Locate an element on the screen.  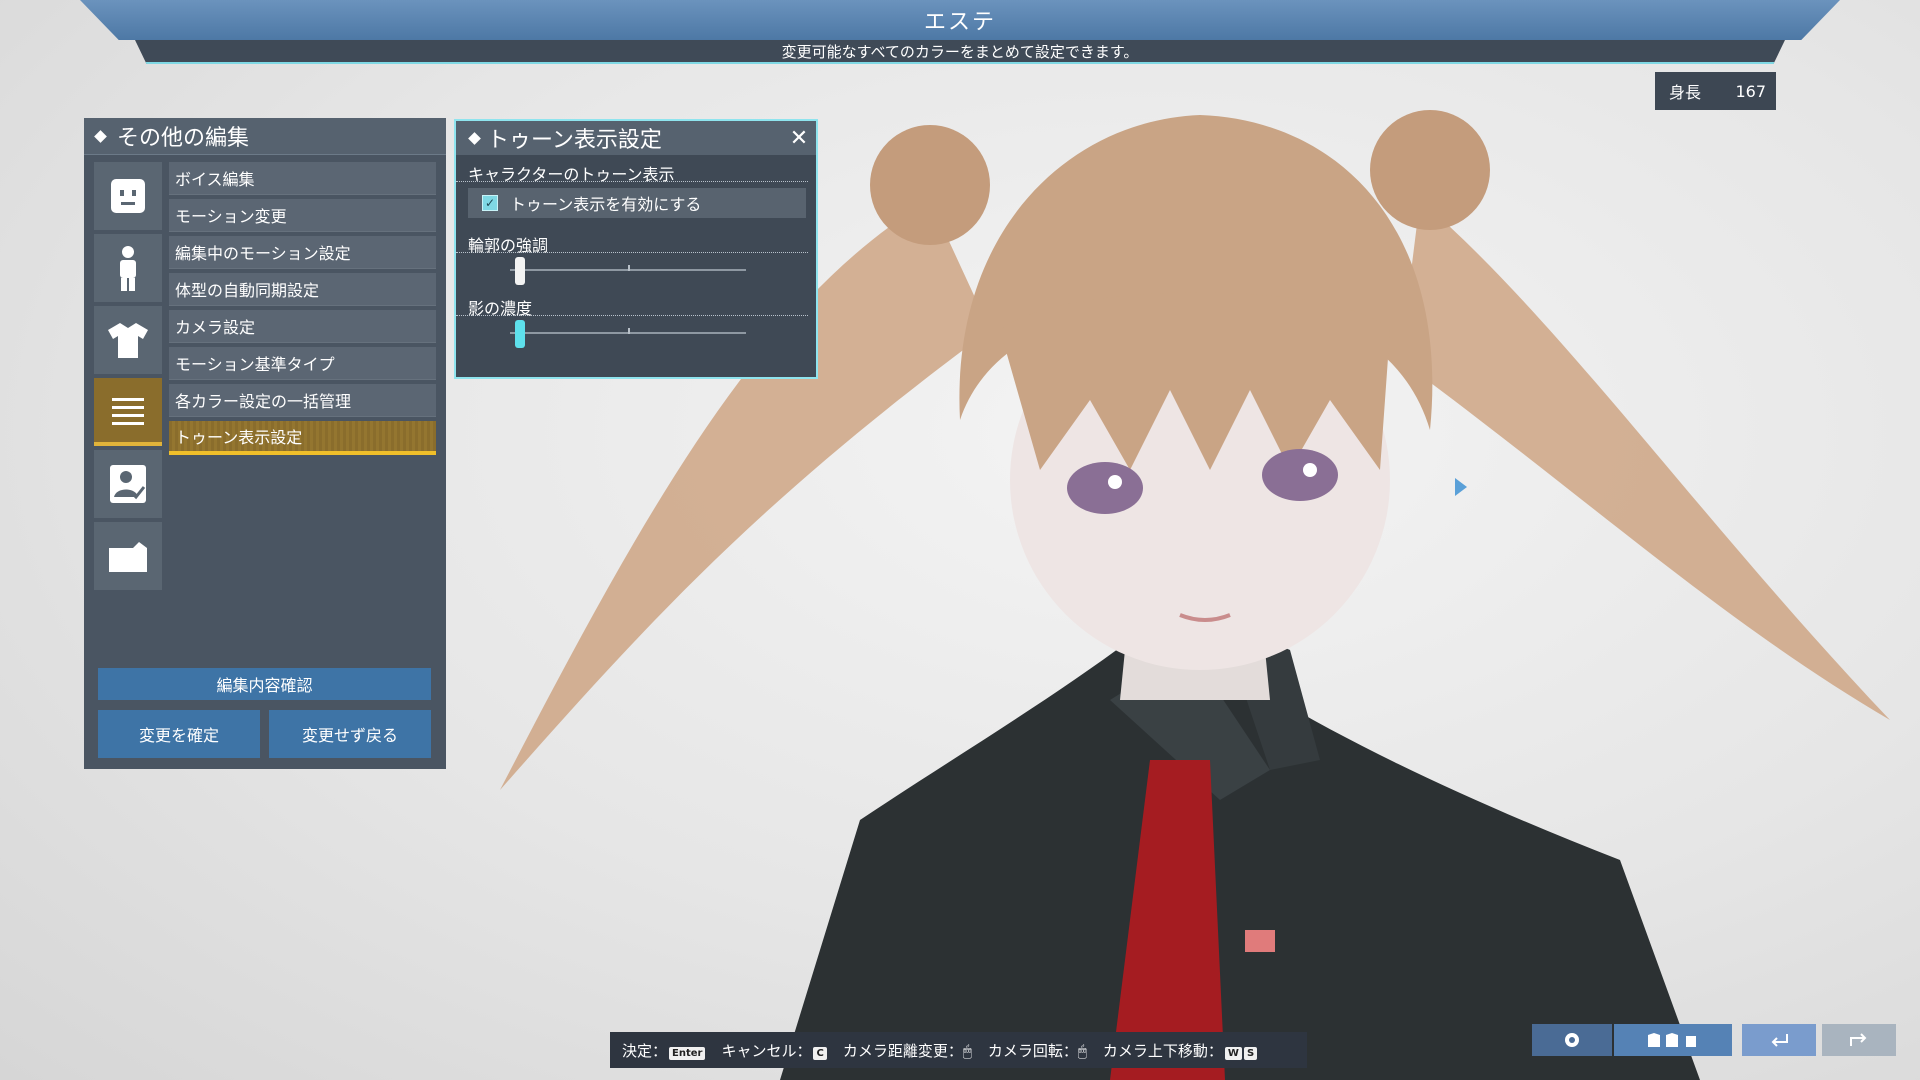
jacket-badge is located at coordinates (1260, 941).